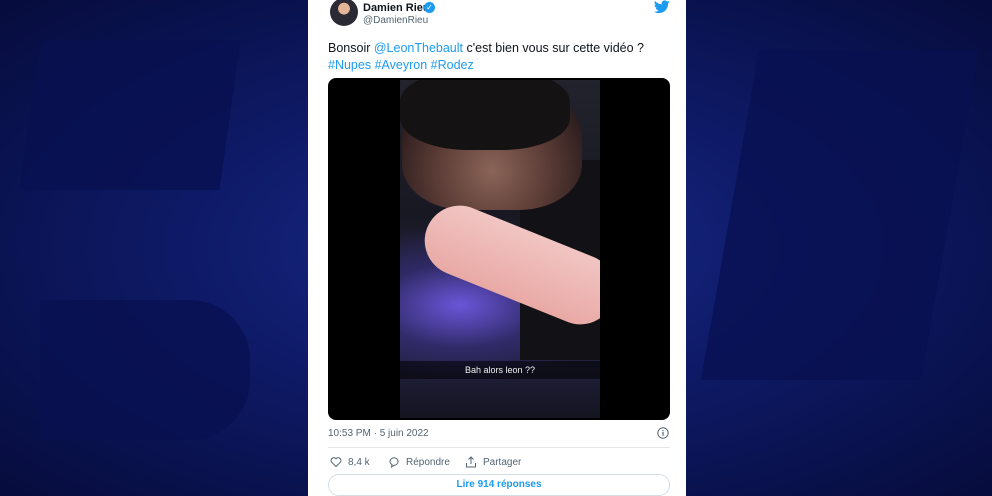 The height and width of the screenshot is (496, 992). I want to click on tweet-text-body: c'est bien vous sur cette vidéo ?, so click(553, 48).